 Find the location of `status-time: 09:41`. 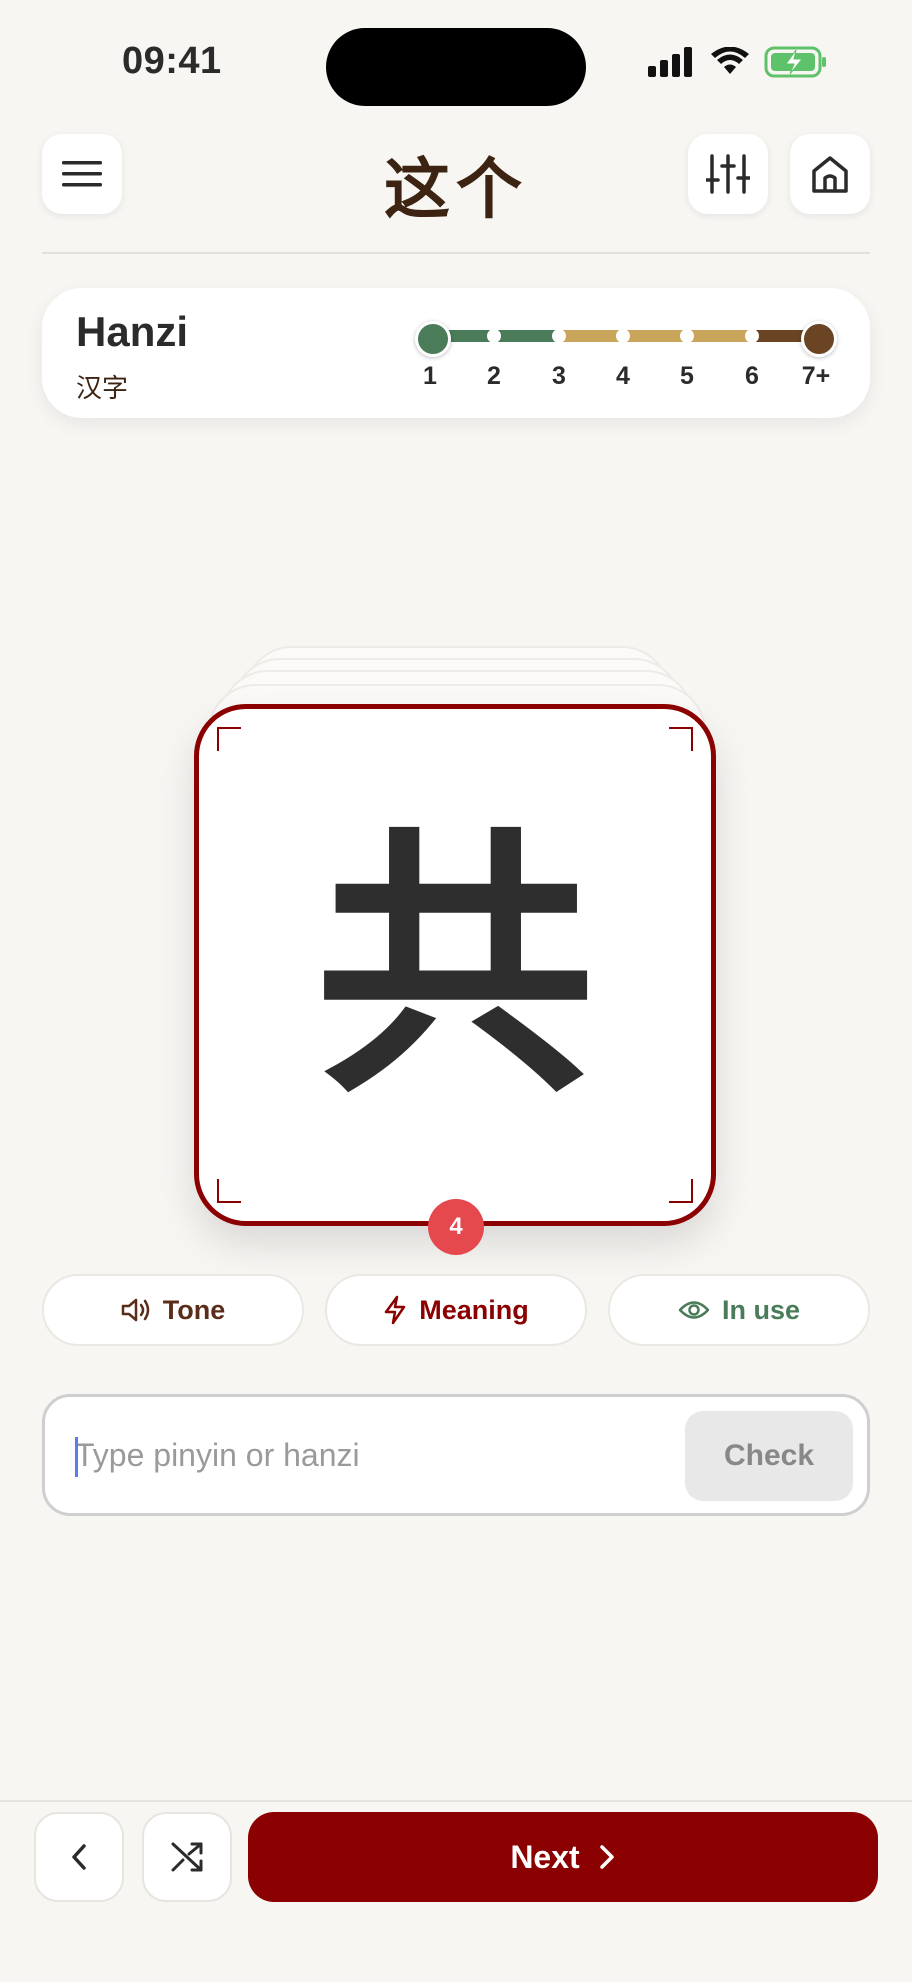

status-time: 09:41 is located at coordinates (172, 61).